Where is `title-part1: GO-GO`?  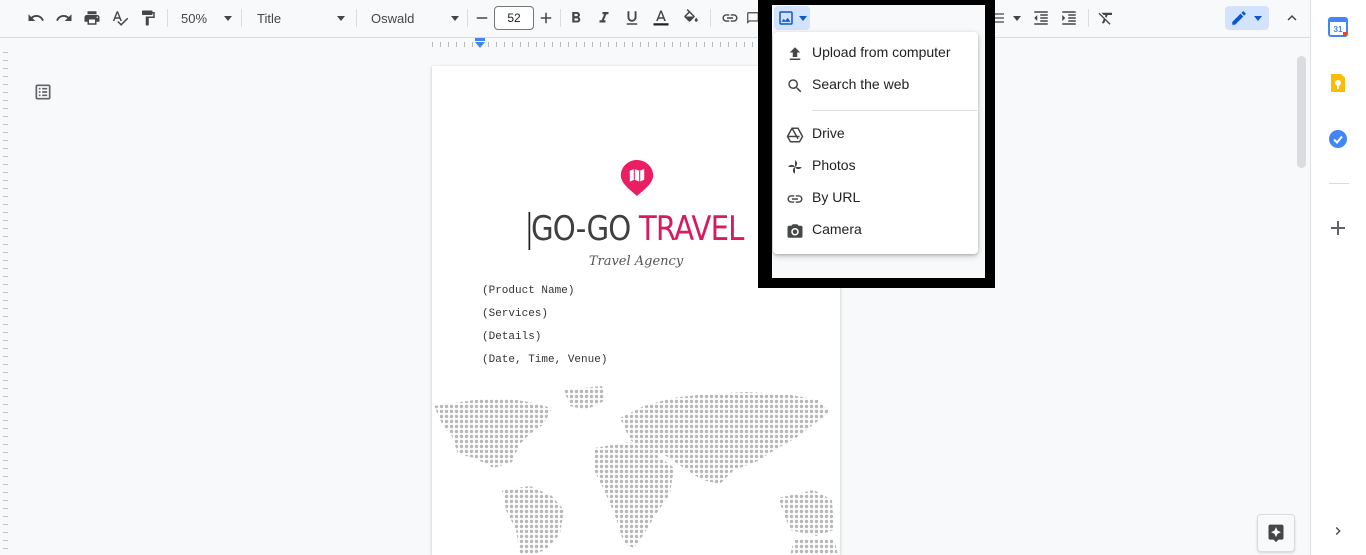 title-part1: GO-GO is located at coordinates (584, 229).